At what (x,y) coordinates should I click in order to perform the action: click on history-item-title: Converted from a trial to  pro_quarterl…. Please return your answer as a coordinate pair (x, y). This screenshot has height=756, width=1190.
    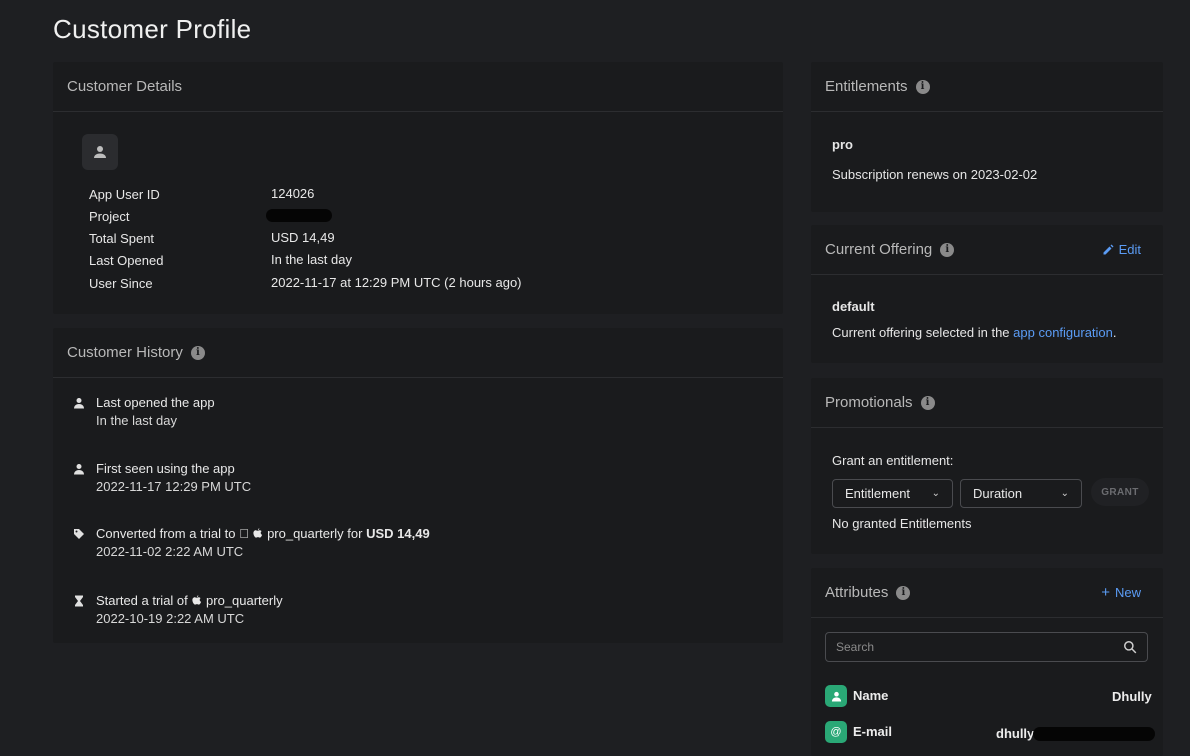
    Looking at the image, I should click on (263, 533).